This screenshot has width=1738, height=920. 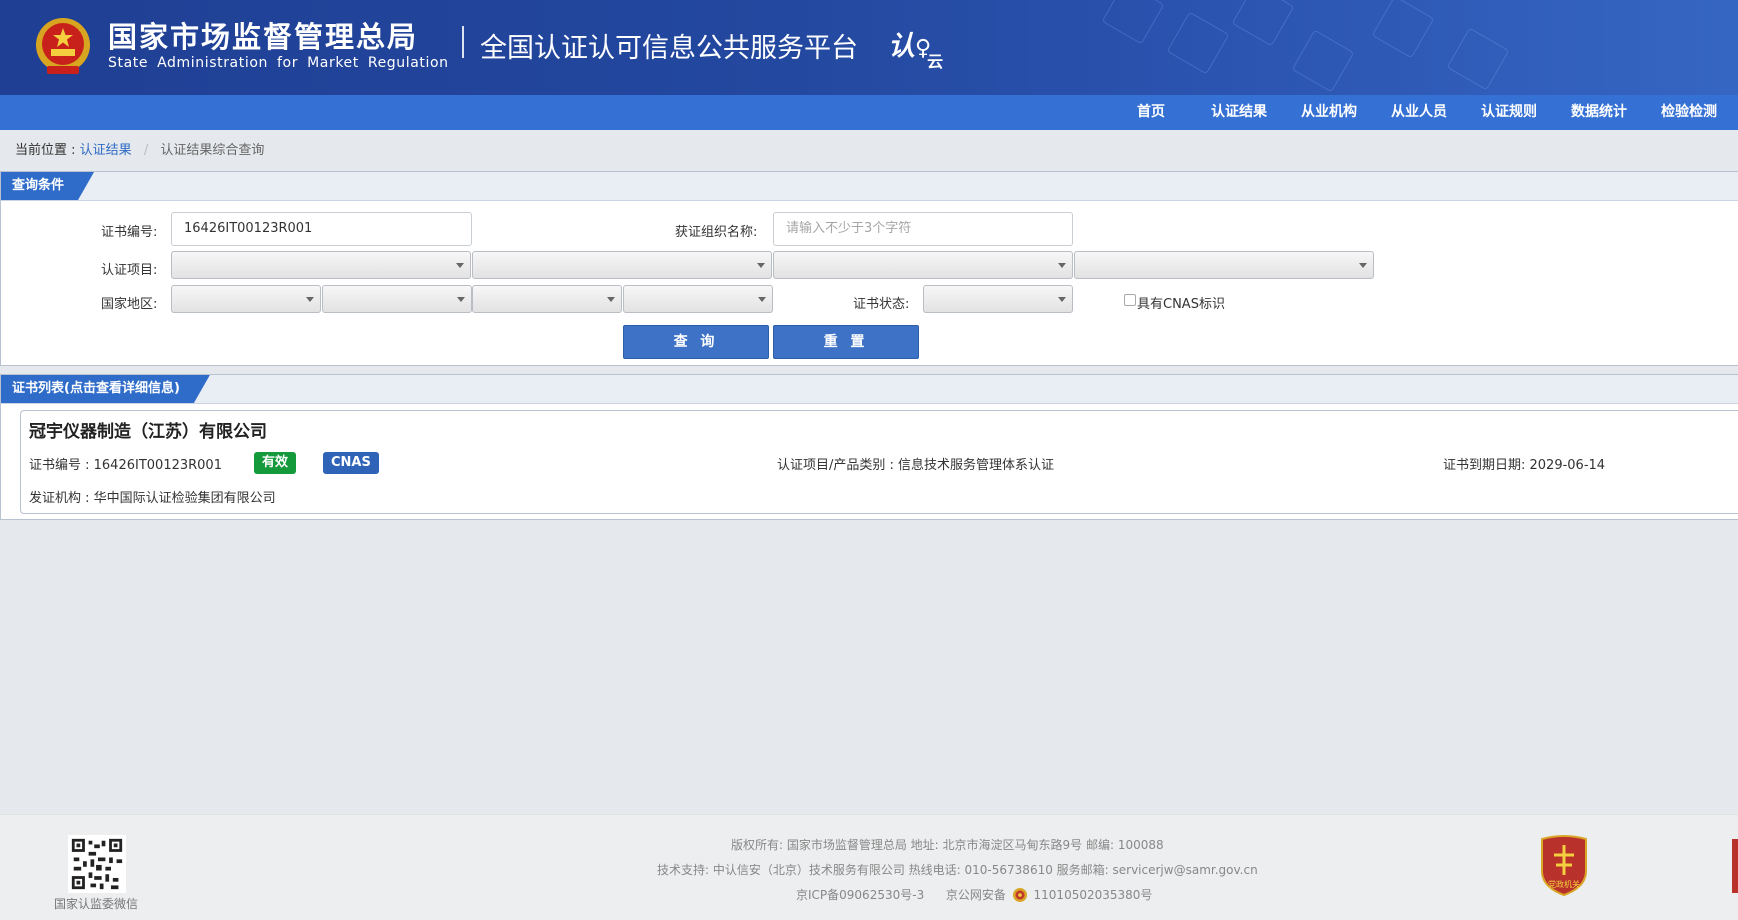 What do you see at coordinates (45, 150) in the screenshot?
I see `breadcrumb-prefix: 当前位置 :` at bounding box center [45, 150].